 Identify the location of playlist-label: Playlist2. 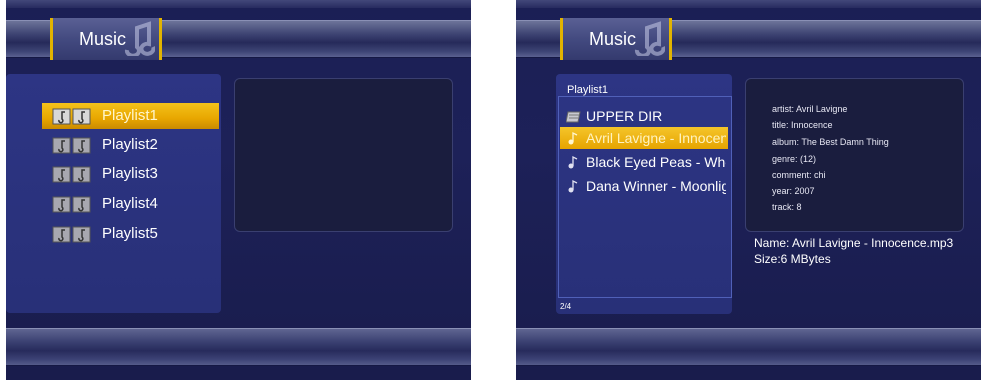
(130, 144).